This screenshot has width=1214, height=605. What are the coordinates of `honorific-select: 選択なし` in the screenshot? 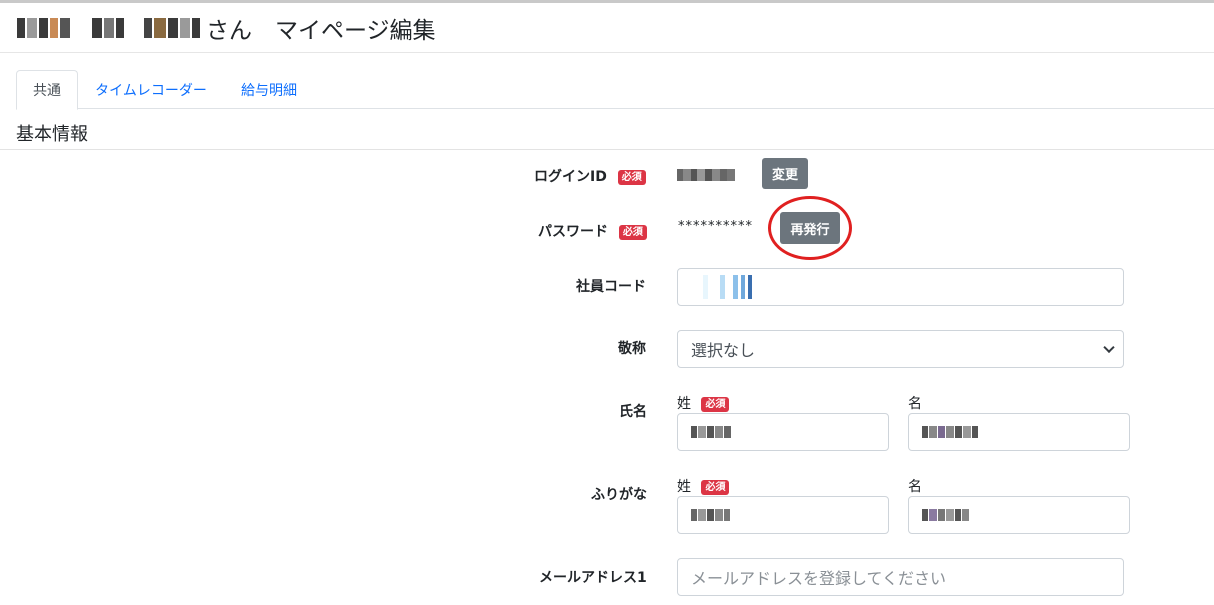 It's located at (900, 349).